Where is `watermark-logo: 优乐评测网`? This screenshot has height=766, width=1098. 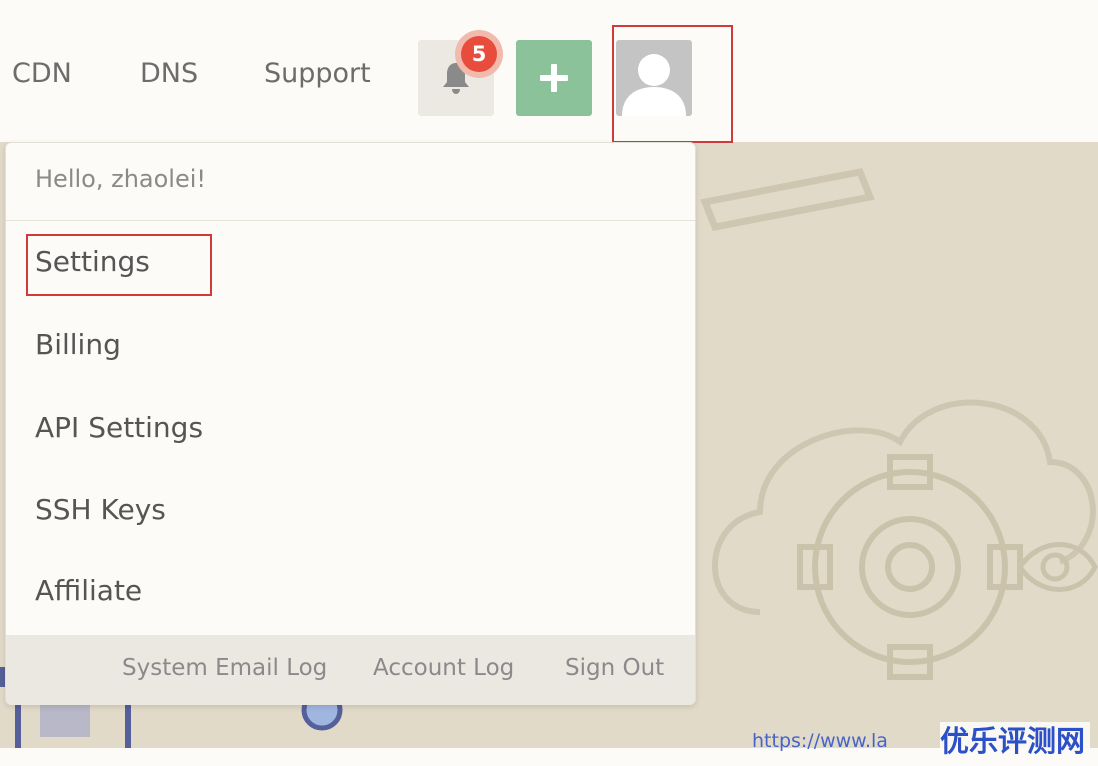 watermark-logo: 优乐评测网 is located at coordinates (1015, 740).